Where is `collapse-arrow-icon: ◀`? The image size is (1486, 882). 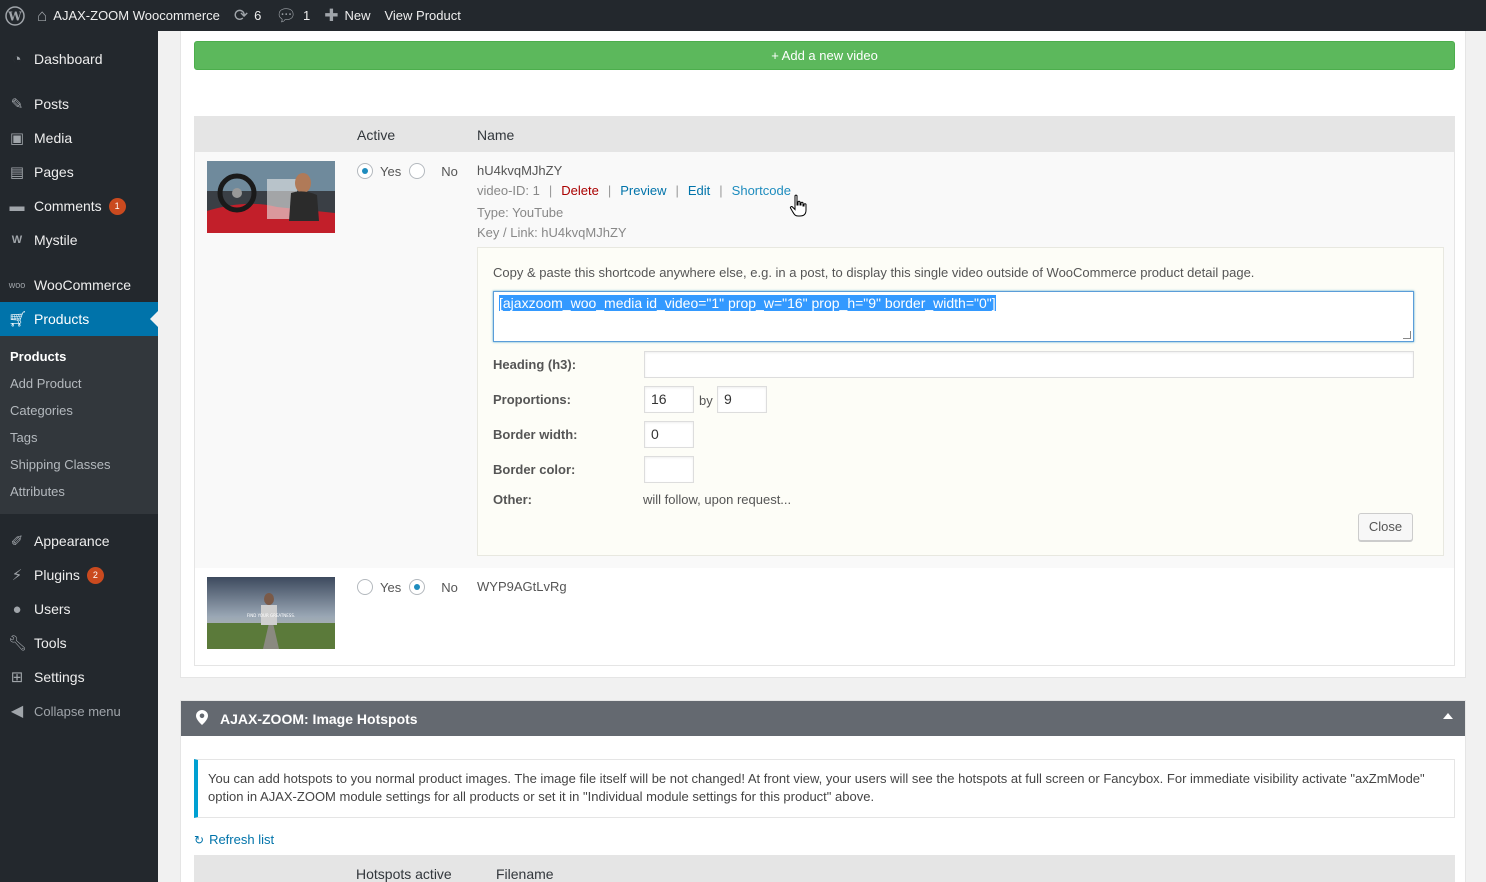
collapse-arrow-icon: ◀ is located at coordinates (17, 711).